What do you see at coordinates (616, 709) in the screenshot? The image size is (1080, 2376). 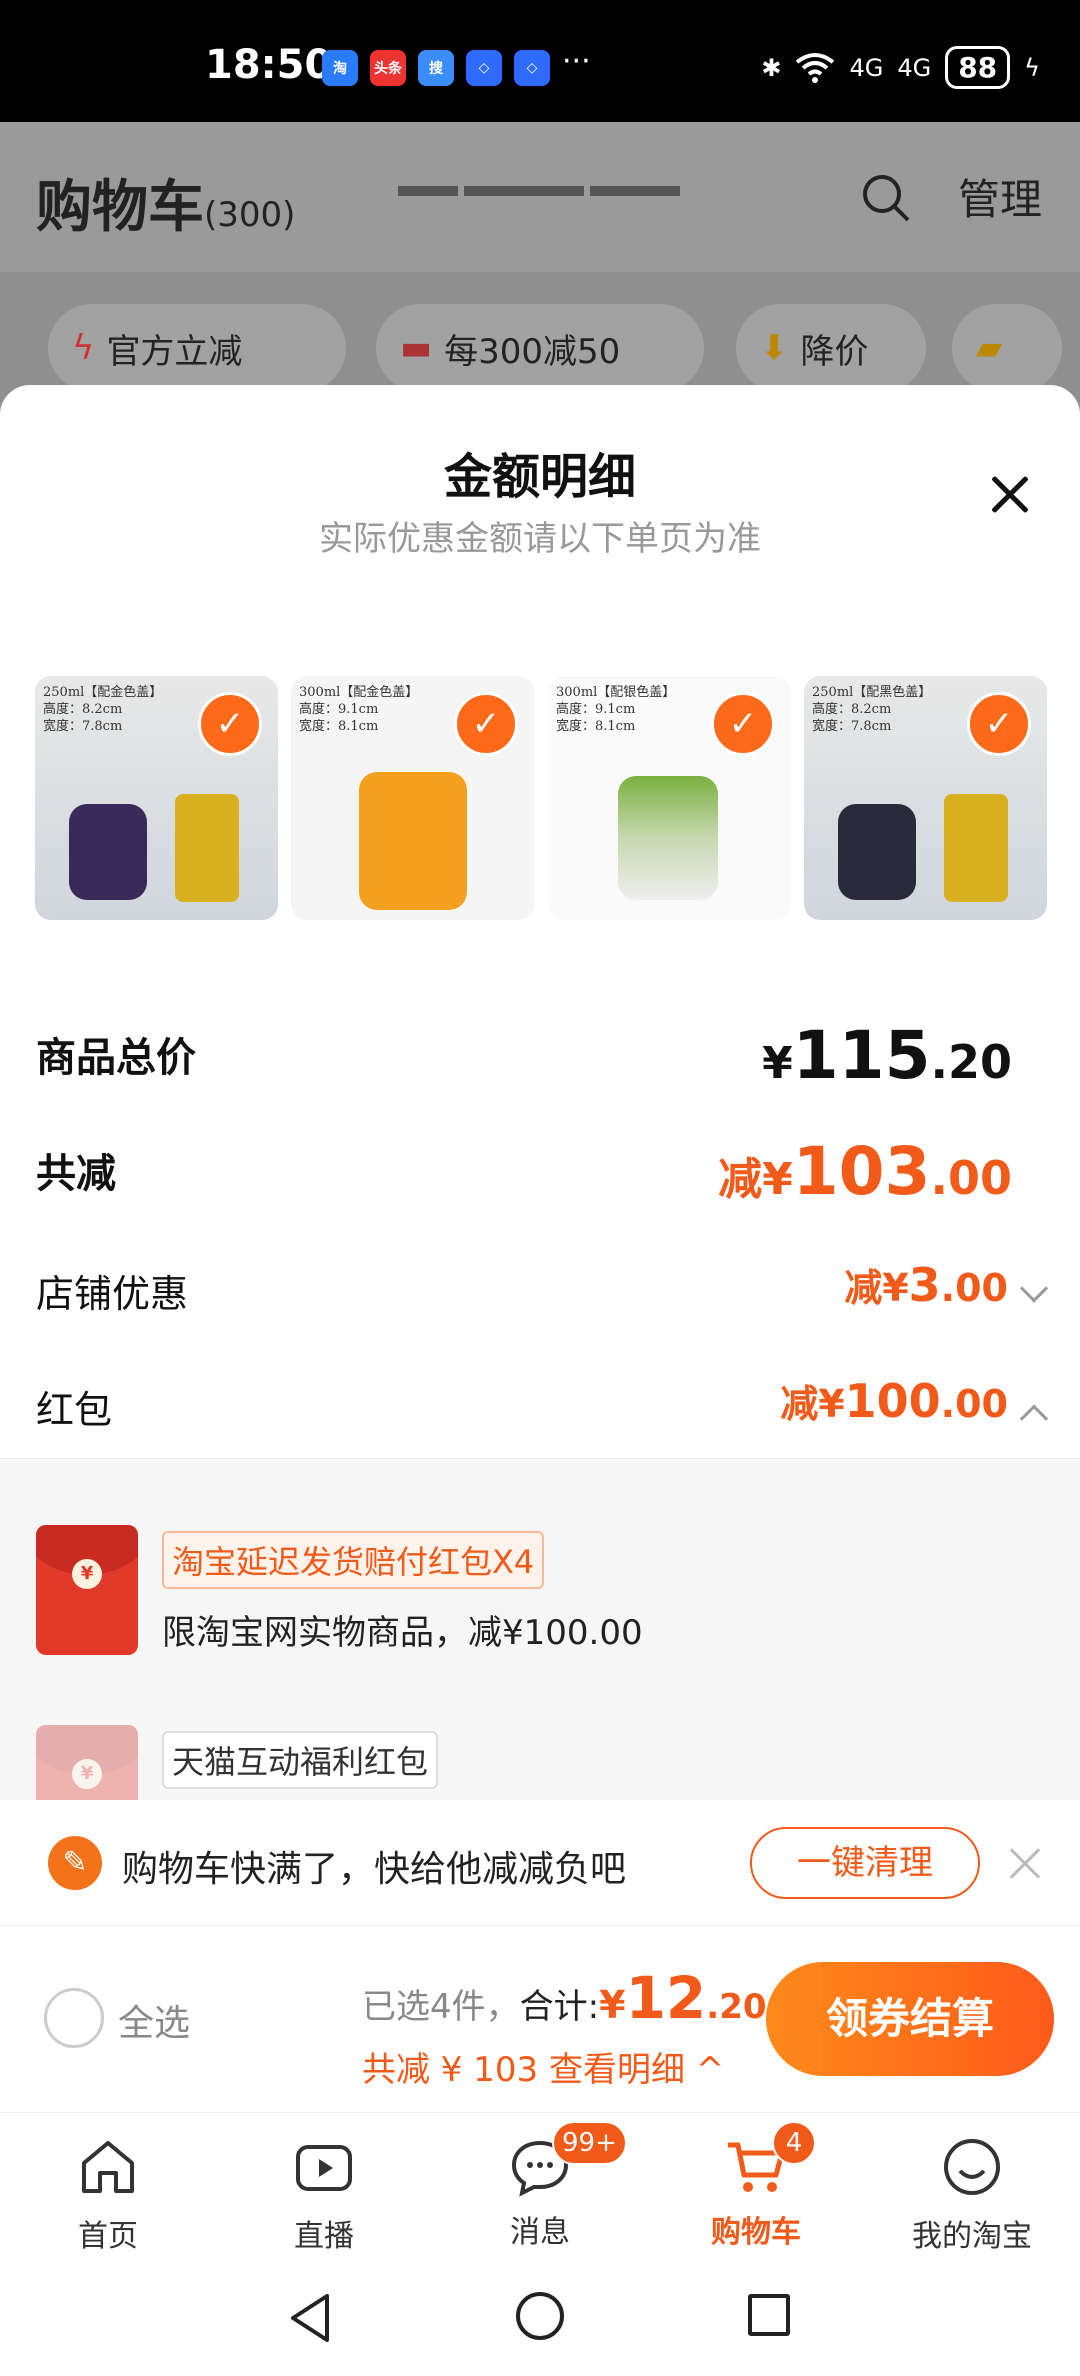 I see `product-caption: 300ml【配银色盖】 高度：9.1cm 宽度：8.1cm` at bounding box center [616, 709].